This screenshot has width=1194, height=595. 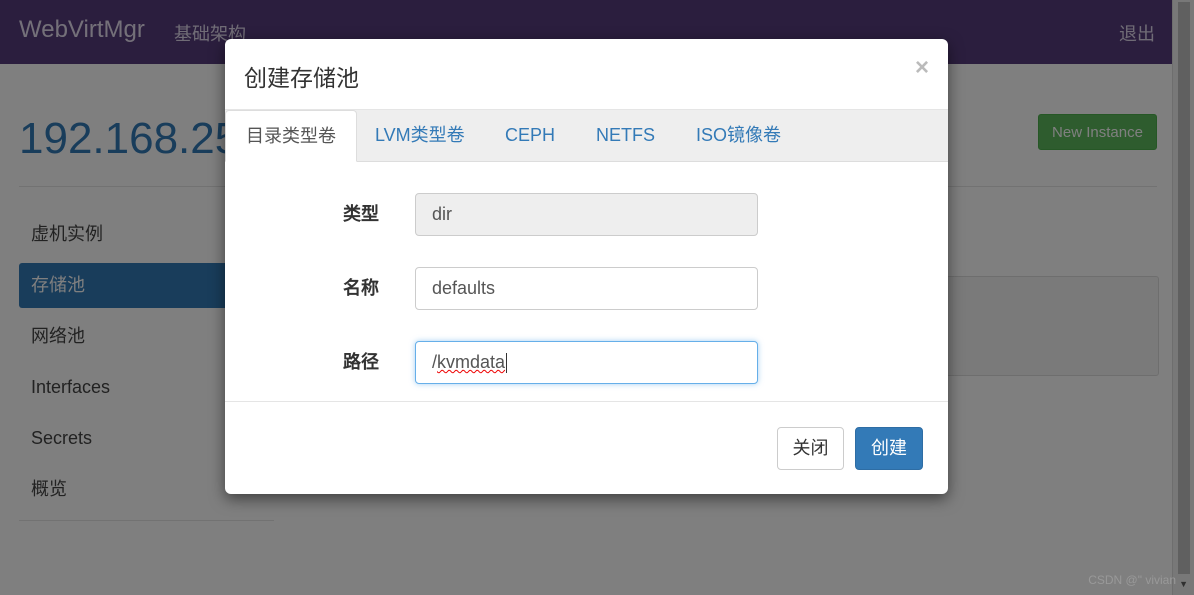 What do you see at coordinates (361, 362) in the screenshot?
I see `path-label: 路径` at bounding box center [361, 362].